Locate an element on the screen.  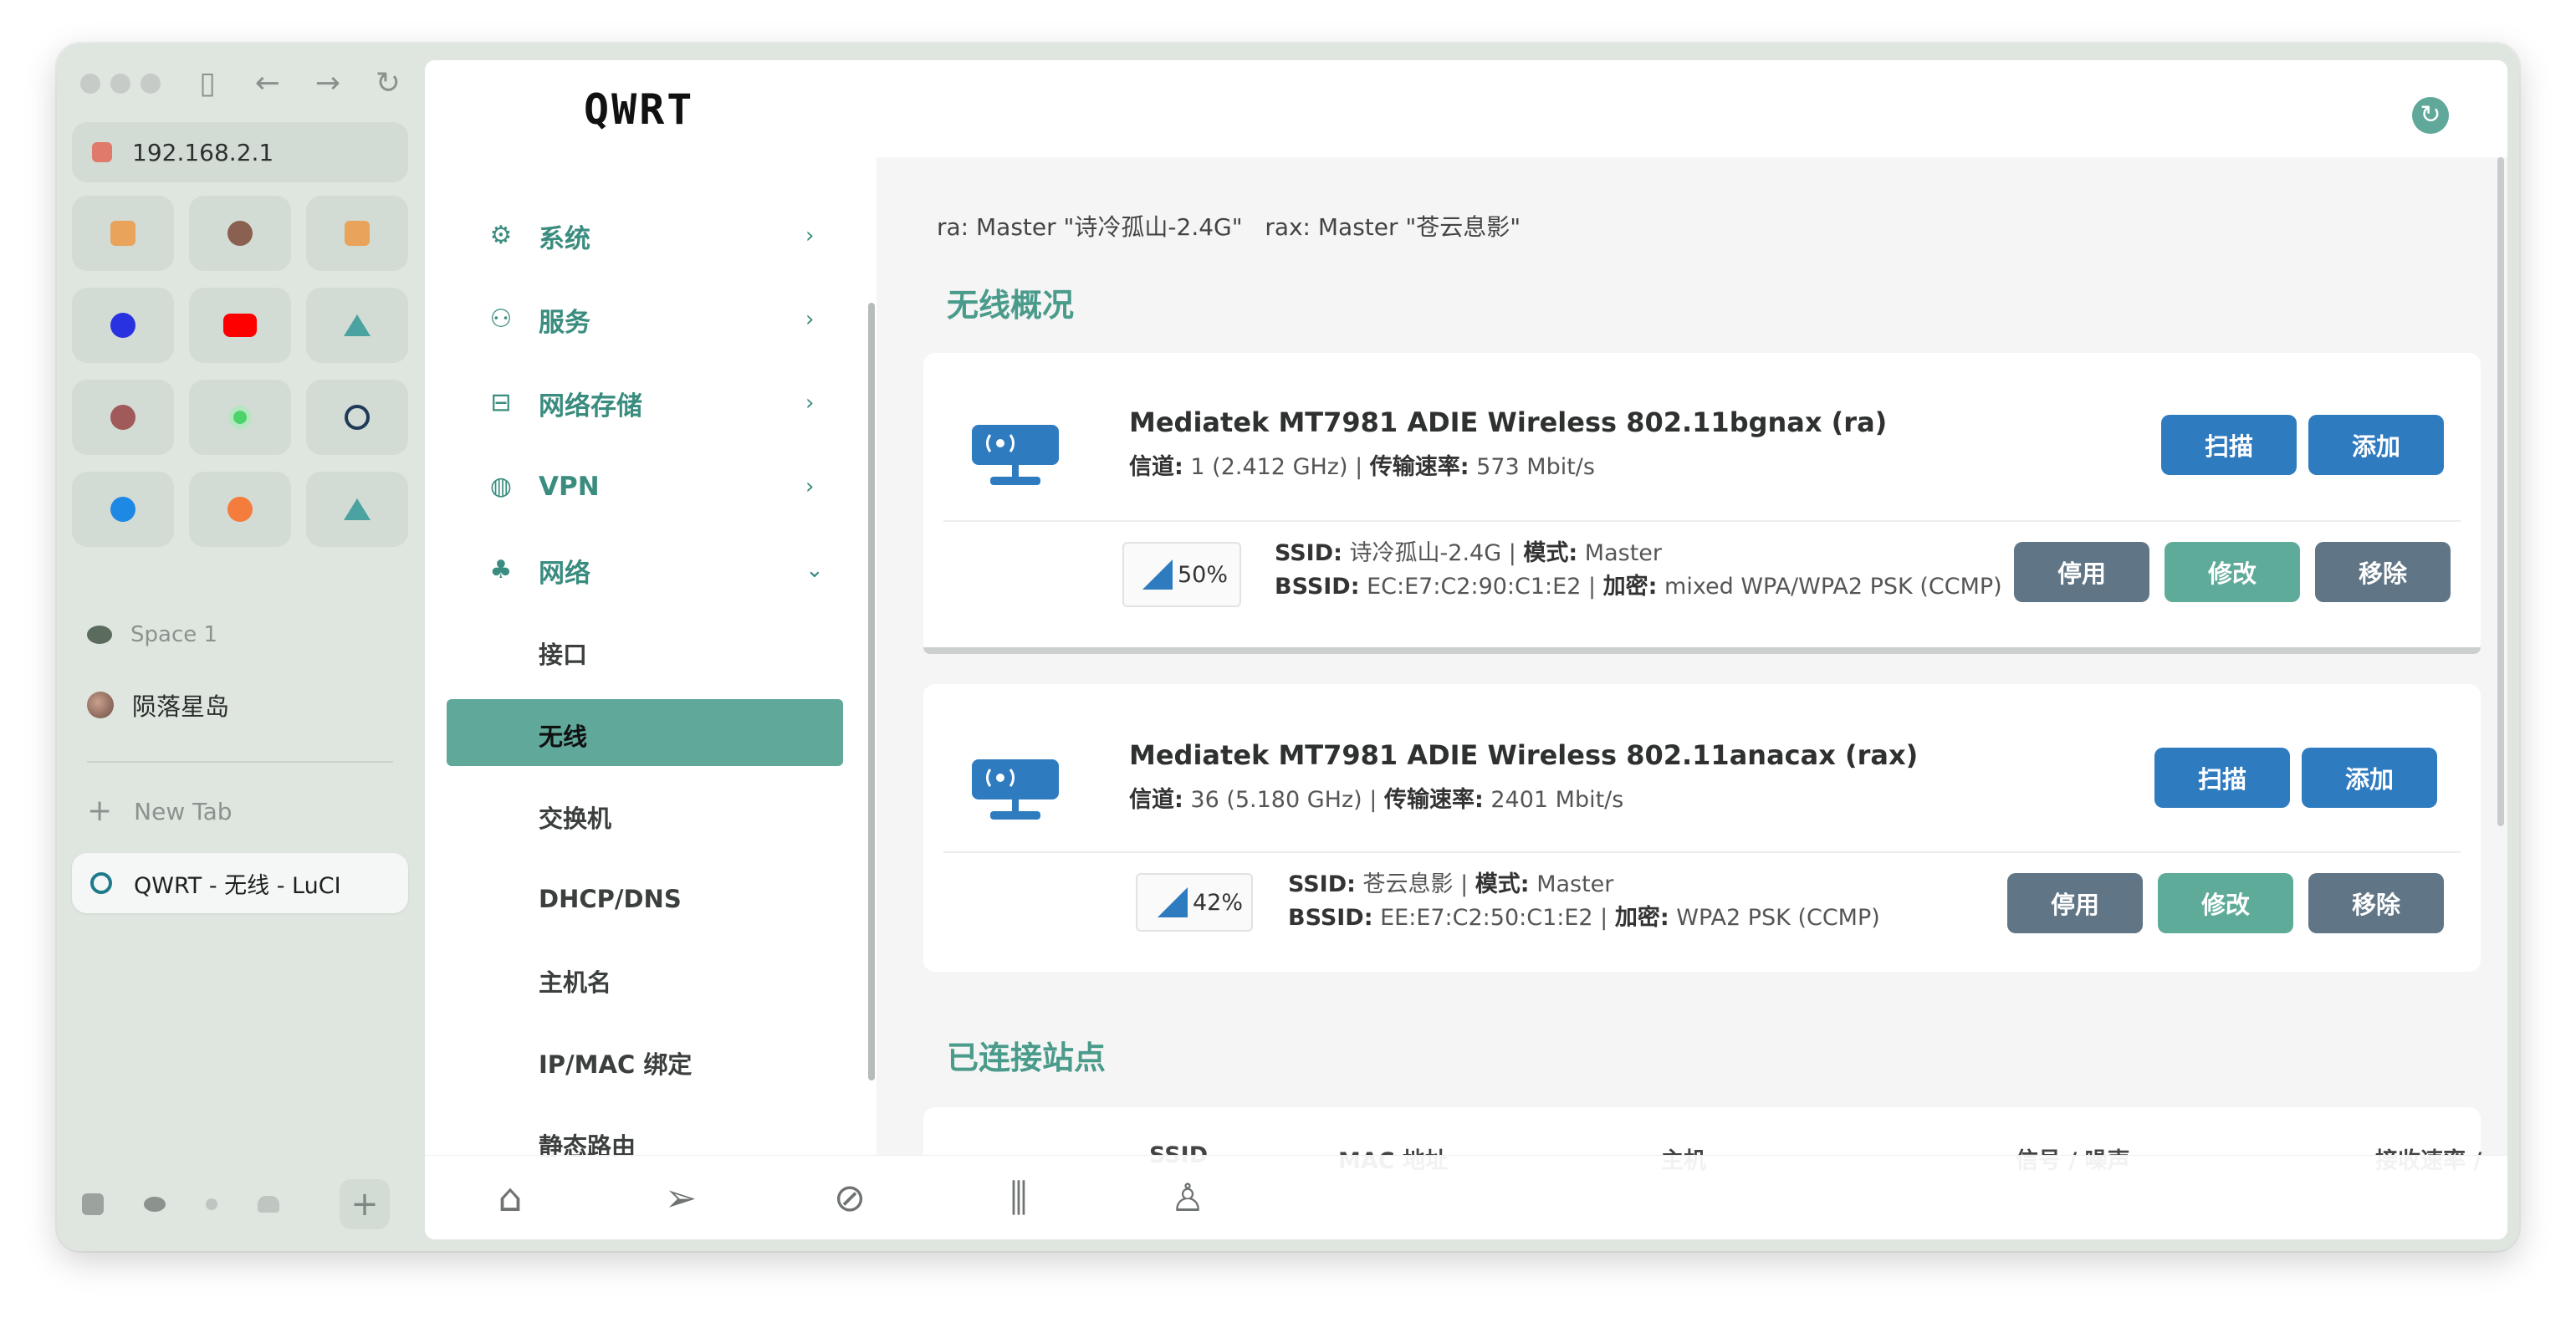
send-icon: ➢ is located at coordinates (681, 1197).